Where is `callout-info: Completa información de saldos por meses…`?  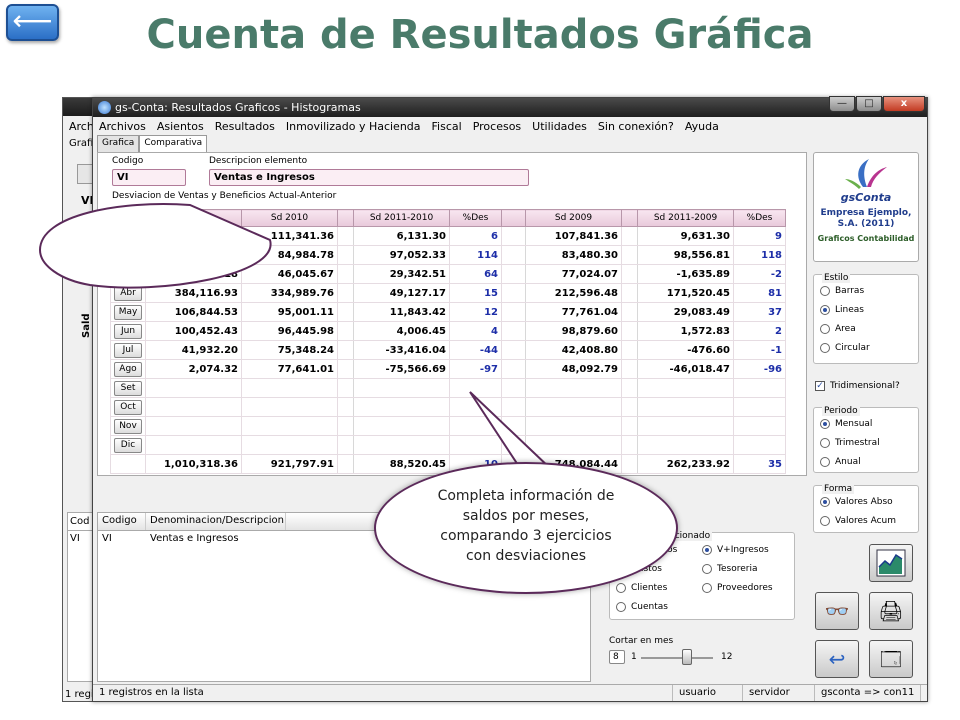 callout-info: Completa información de saldos por meses… is located at coordinates (526, 528).